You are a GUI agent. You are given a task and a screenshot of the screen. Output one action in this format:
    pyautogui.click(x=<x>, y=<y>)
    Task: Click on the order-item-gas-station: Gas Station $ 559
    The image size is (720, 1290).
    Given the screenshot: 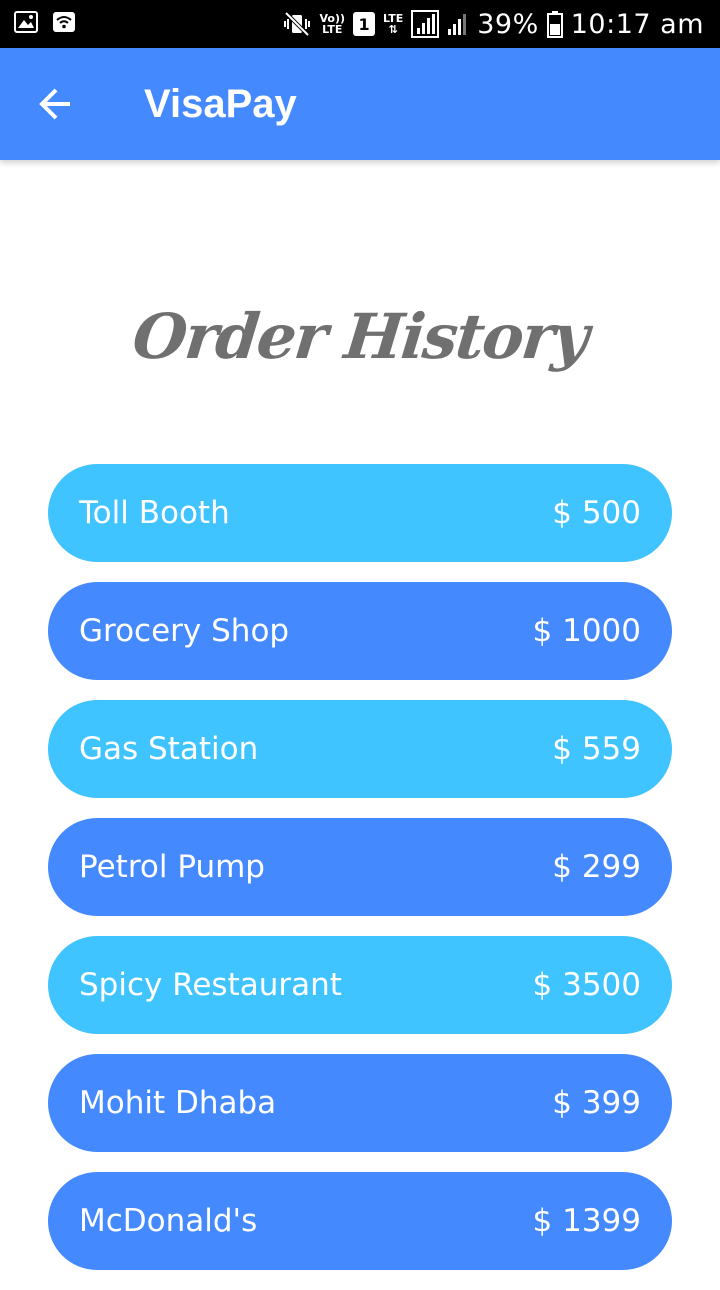 What is the action you would take?
    pyautogui.click(x=360, y=749)
    